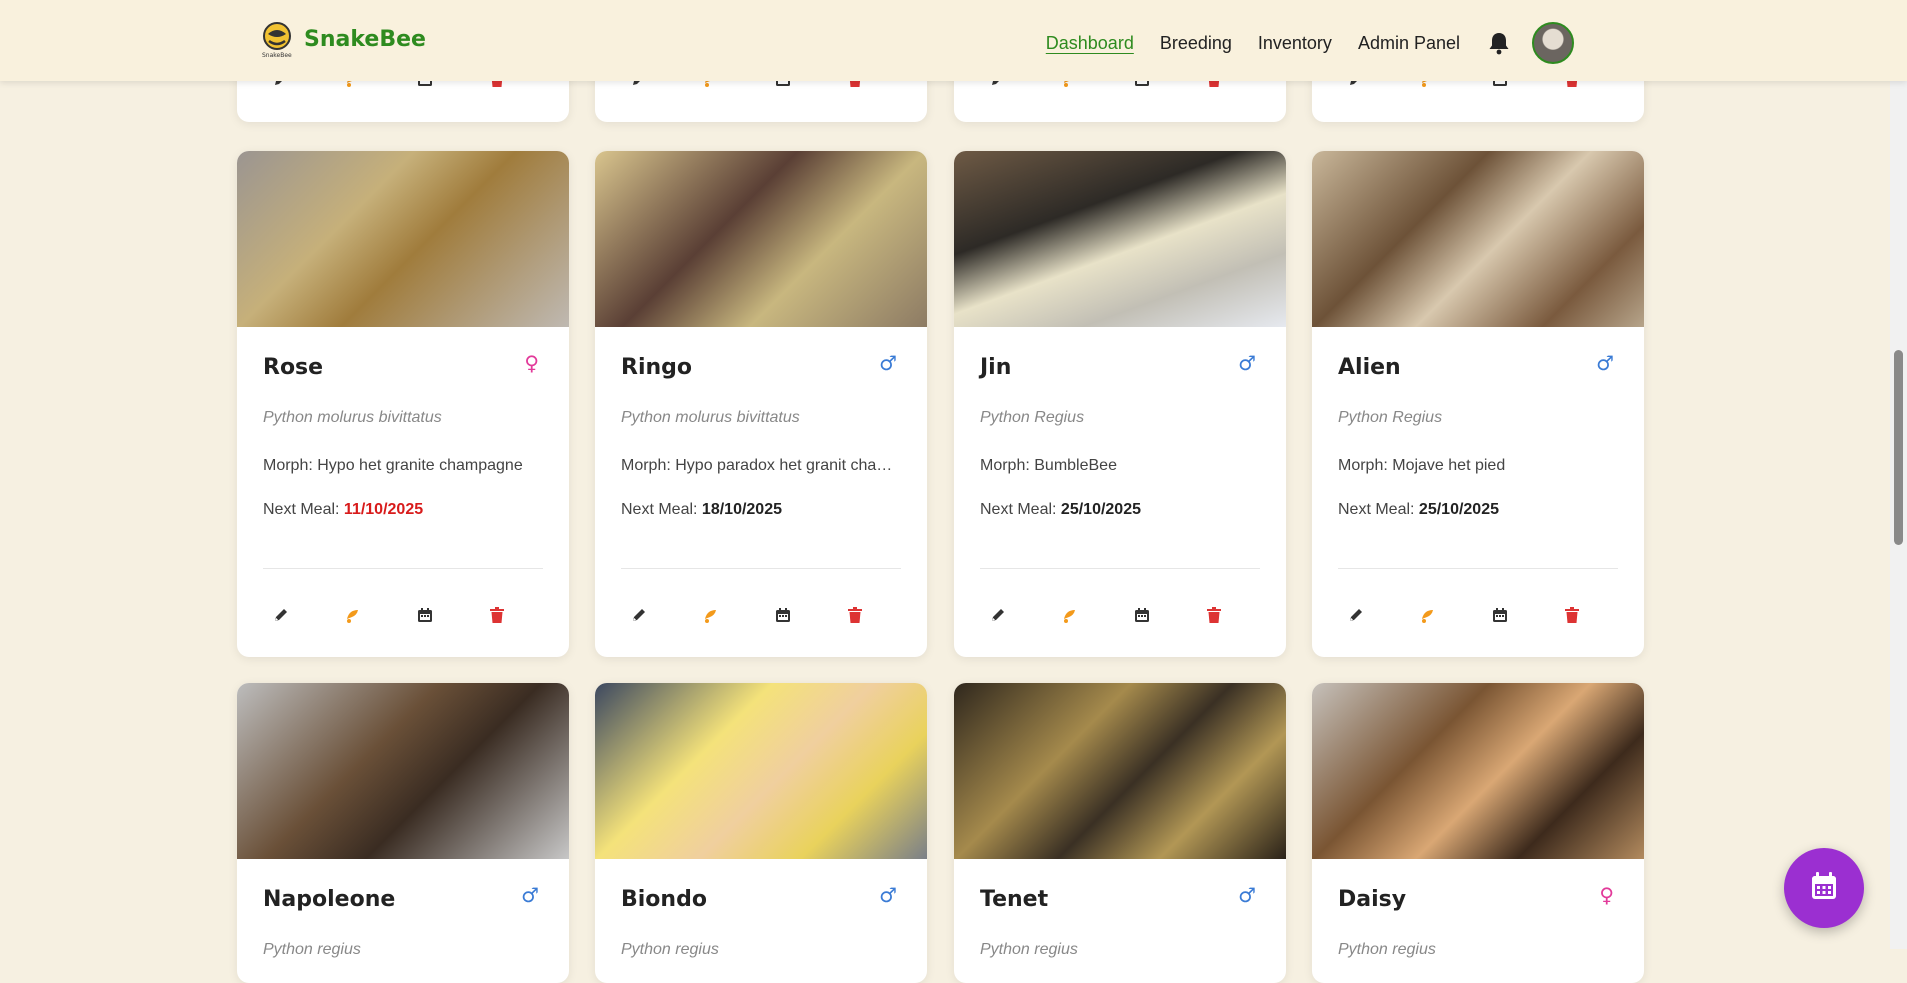 The width and height of the screenshot is (1907, 983). I want to click on calendar-fab-button, so click(1824, 888).